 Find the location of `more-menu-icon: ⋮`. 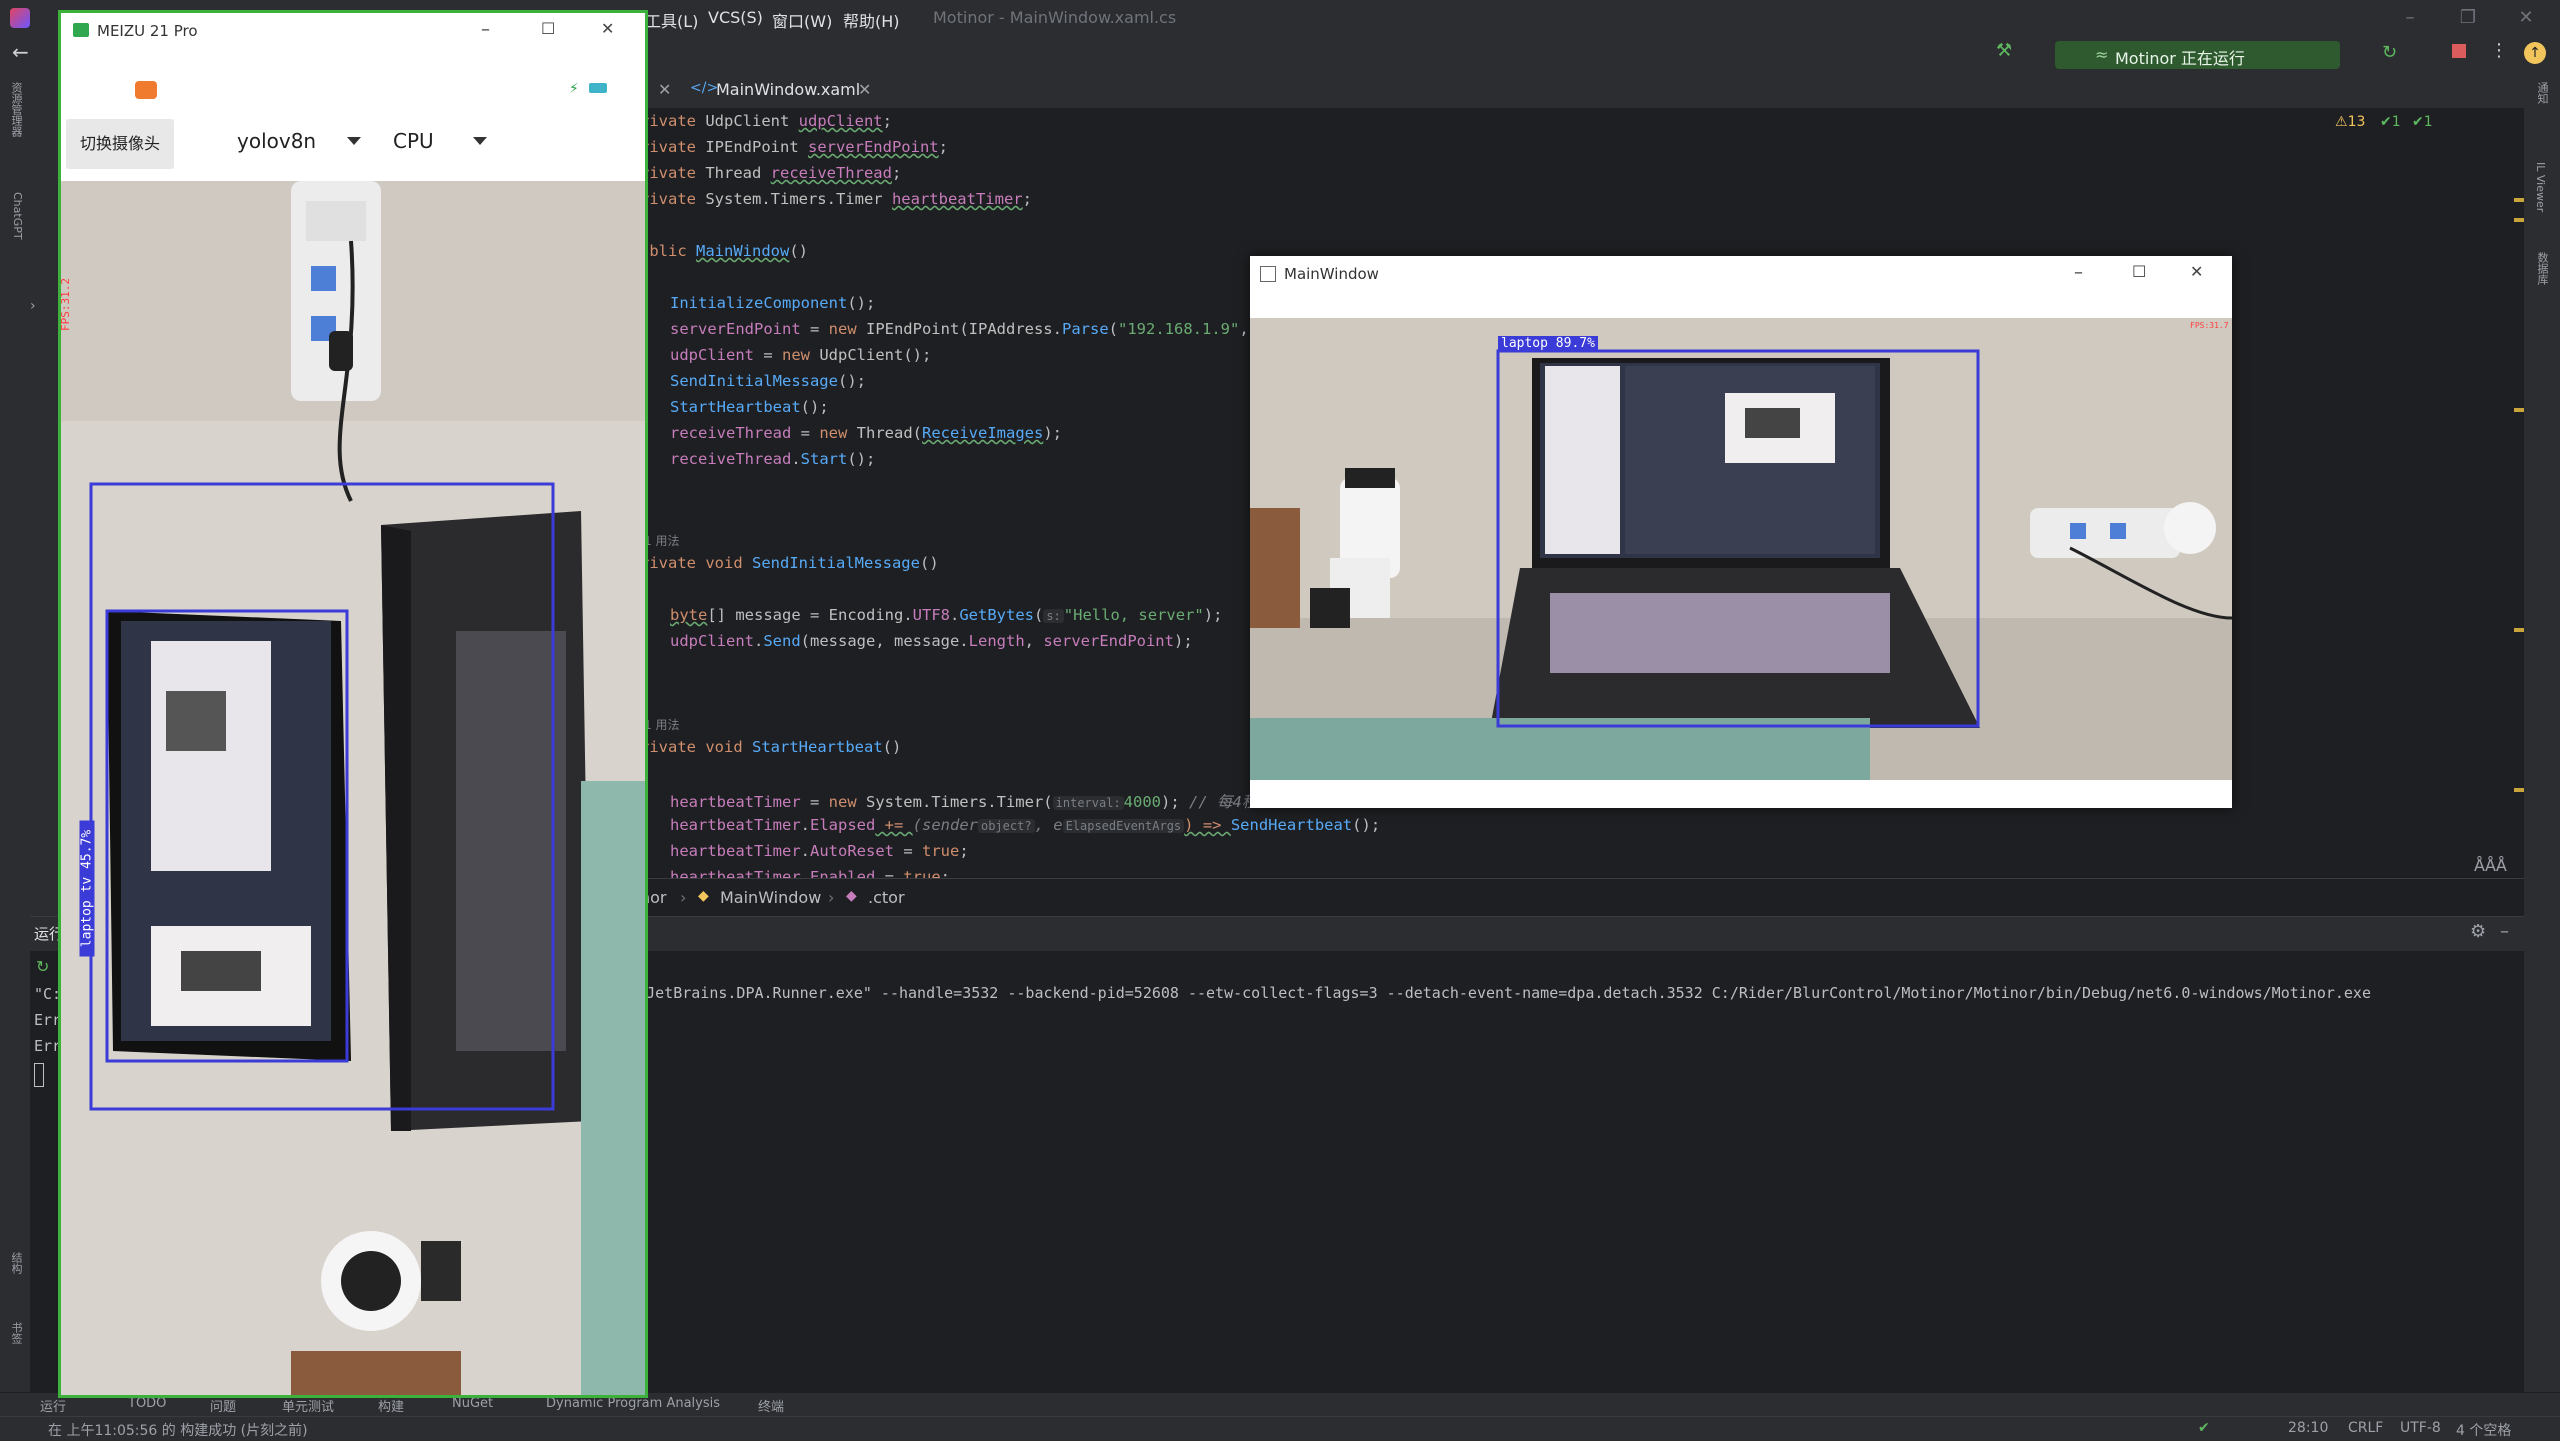

more-menu-icon: ⋮ is located at coordinates (2499, 50).